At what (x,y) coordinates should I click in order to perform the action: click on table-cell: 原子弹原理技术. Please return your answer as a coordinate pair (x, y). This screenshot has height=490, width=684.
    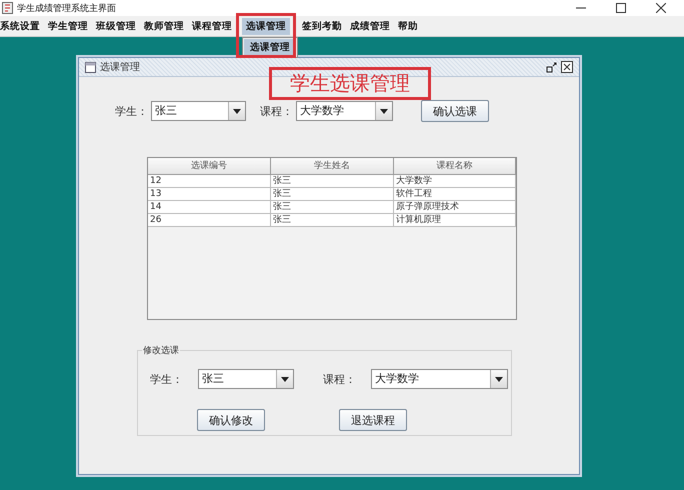
    Looking at the image, I should click on (455, 207).